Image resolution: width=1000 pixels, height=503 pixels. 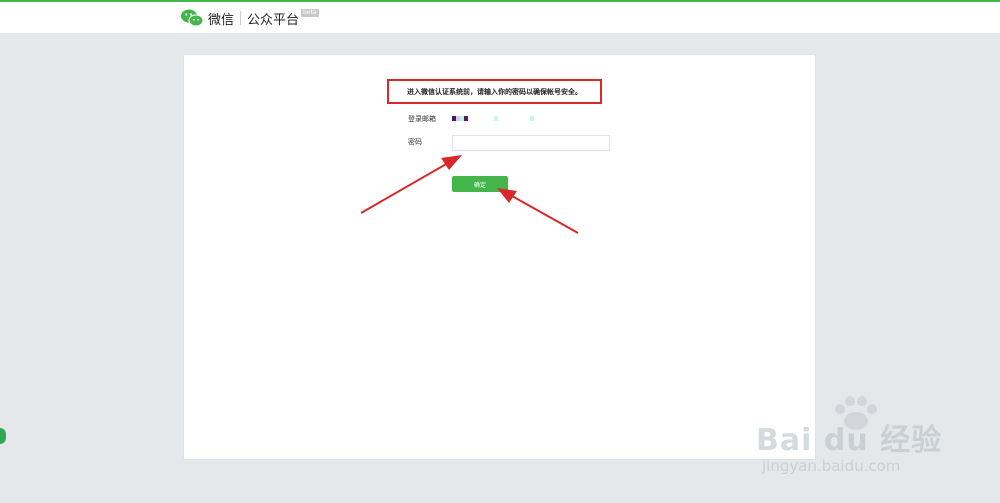 I want to click on password-input, so click(x=531, y=143).